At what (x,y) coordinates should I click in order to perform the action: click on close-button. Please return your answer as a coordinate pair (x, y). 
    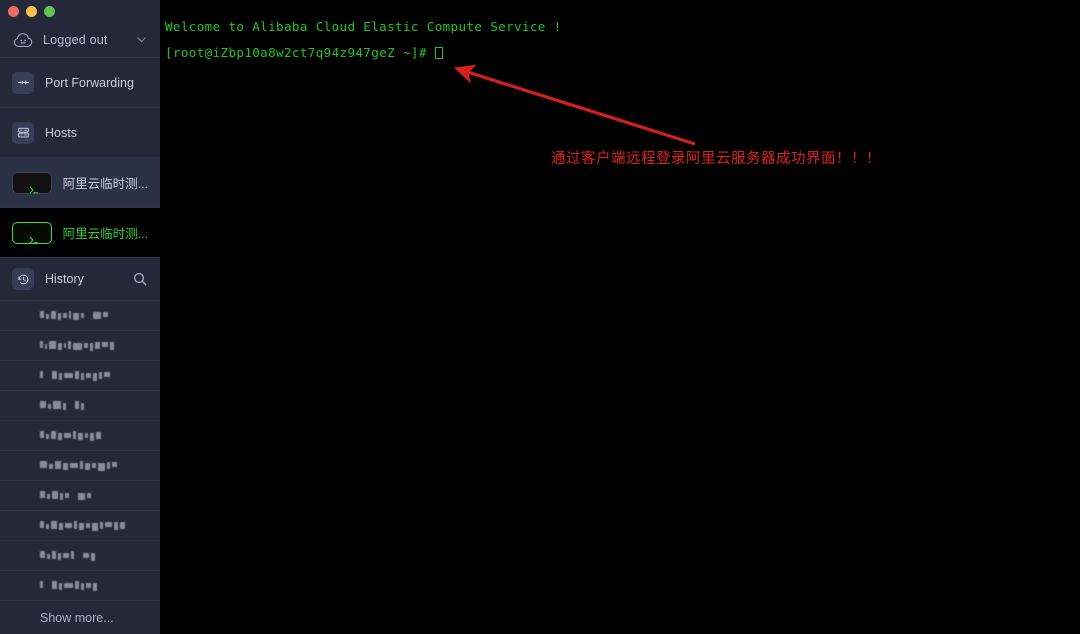
    Looking at the image, I should click on (13, 11).